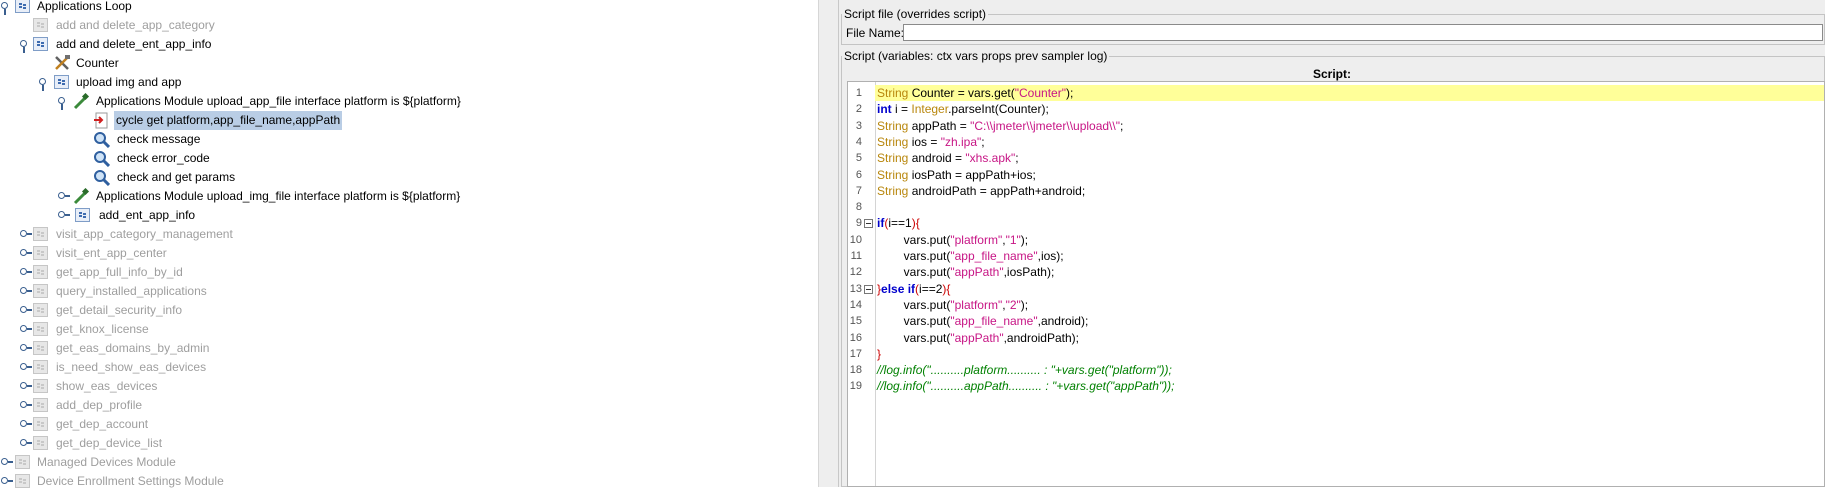 The height and width of the screenshot is (491, 1825). What do you see at coordinates (1349, 338) in the screenshot?
I see `code-line: vars.put("appPath",androidPath);` at bounding box center [1349, 338].